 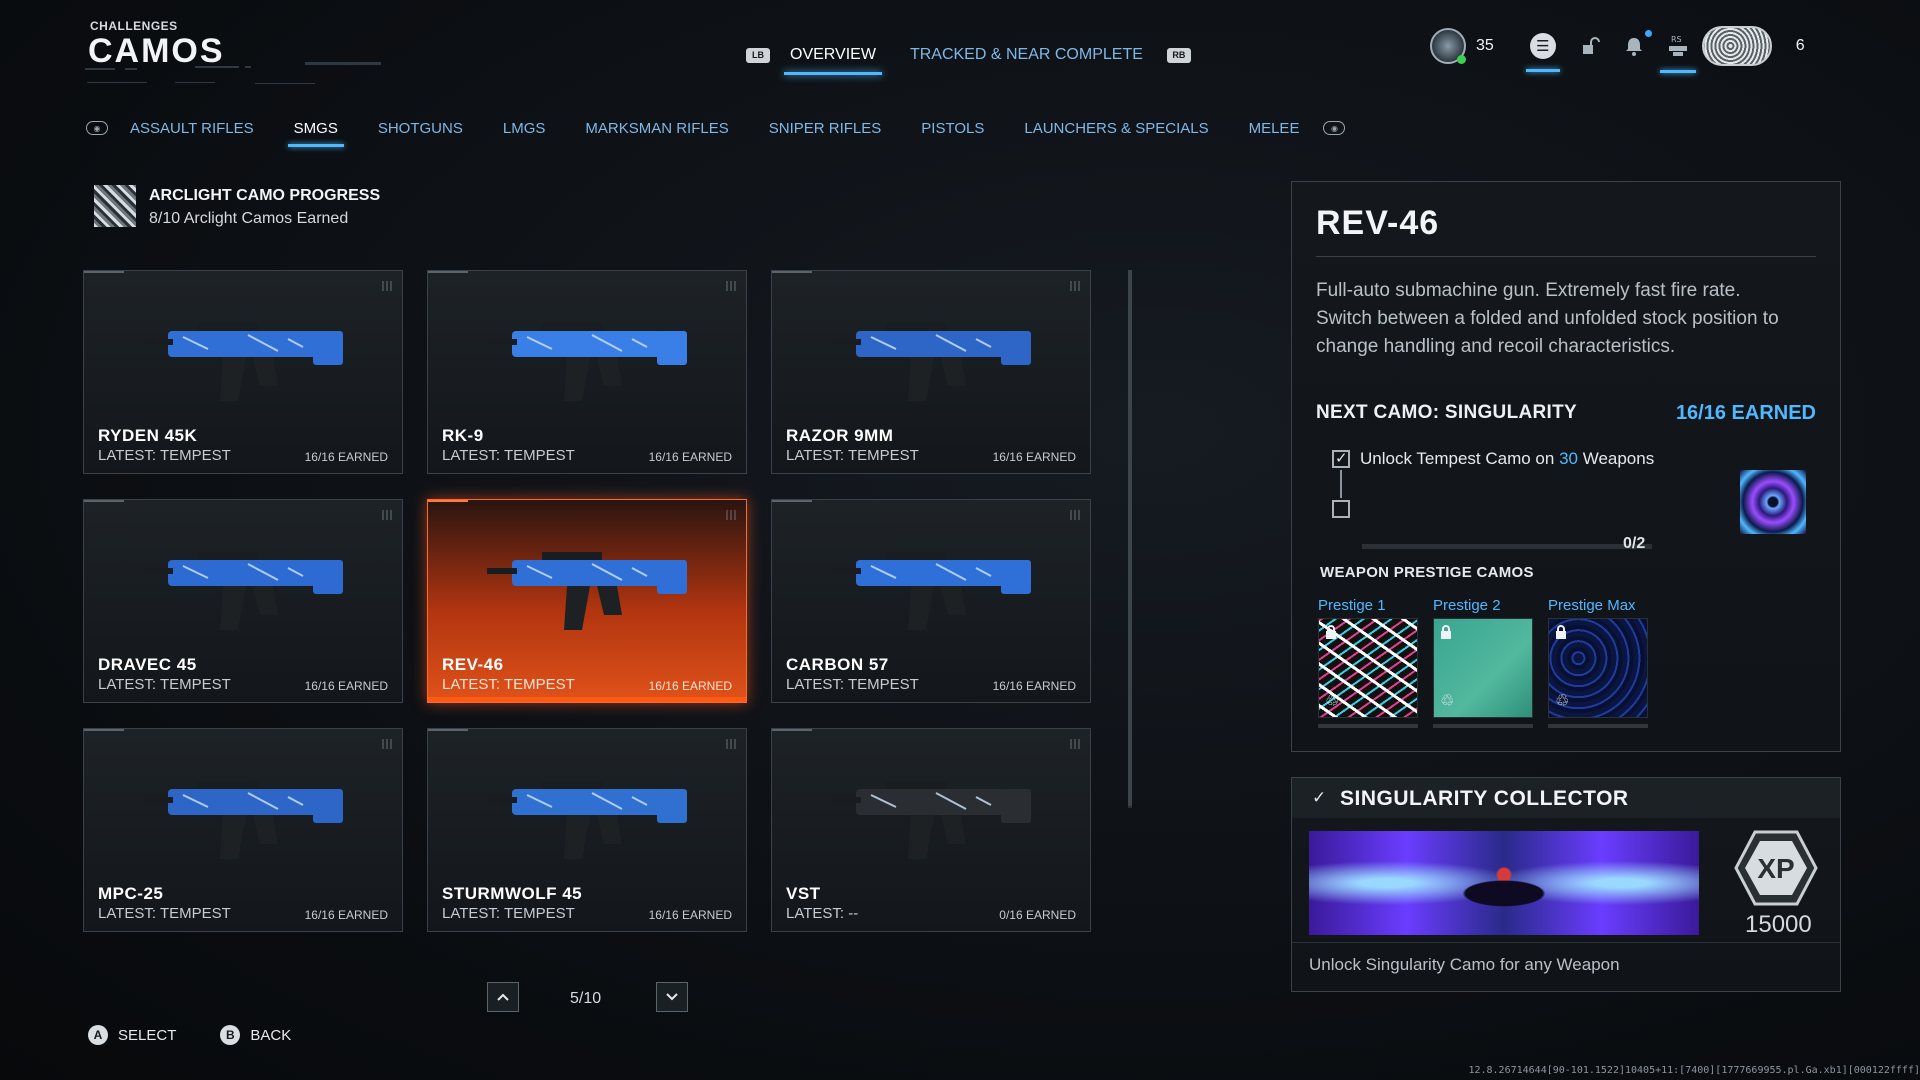 I want to click on weapon-card: STURMWOLF 45 LATEST: TEMPEST 16/16 EARNED, so click(x=587, y=830).